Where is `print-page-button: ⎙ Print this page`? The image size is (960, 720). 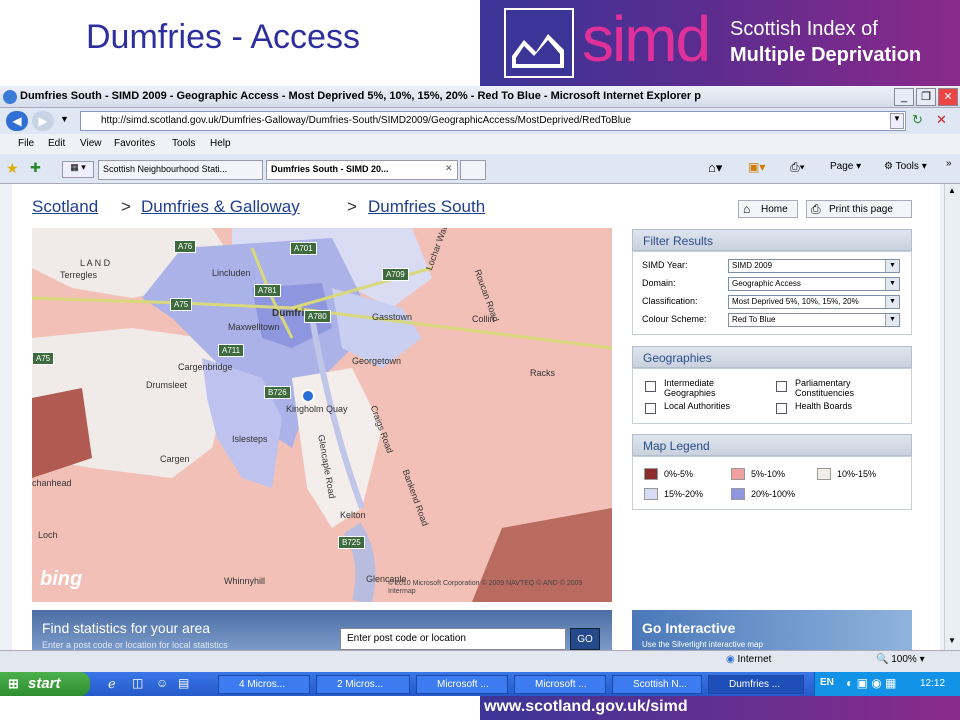
print-page-button: ⎙ Print this page is located at coordinates (859, 209).